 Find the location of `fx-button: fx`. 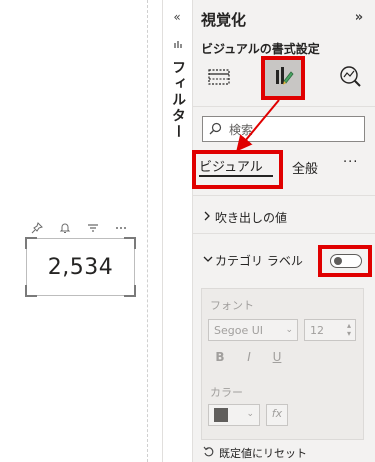

fx-button: fx is located at coordinates (277, 415).